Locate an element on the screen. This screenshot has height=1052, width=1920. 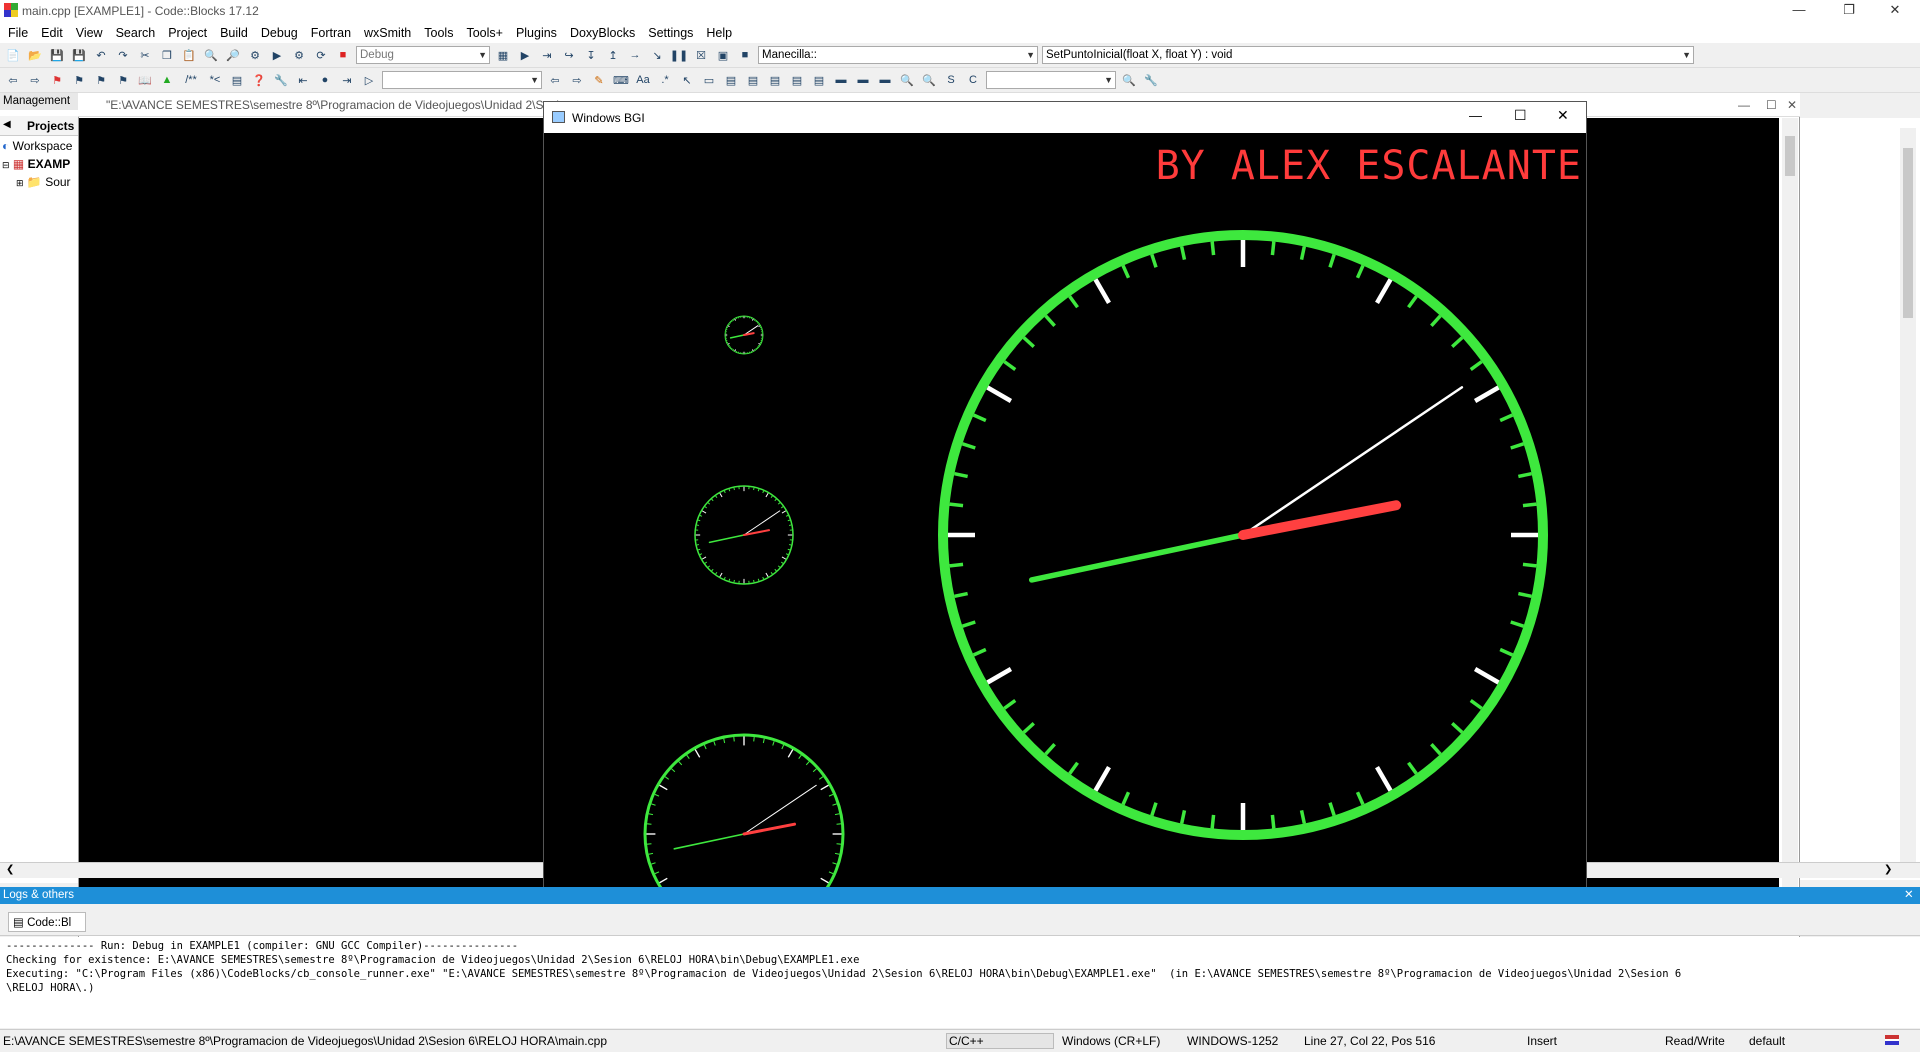
debug-windows-icon: ▣ is located at coordinates (723, 55).